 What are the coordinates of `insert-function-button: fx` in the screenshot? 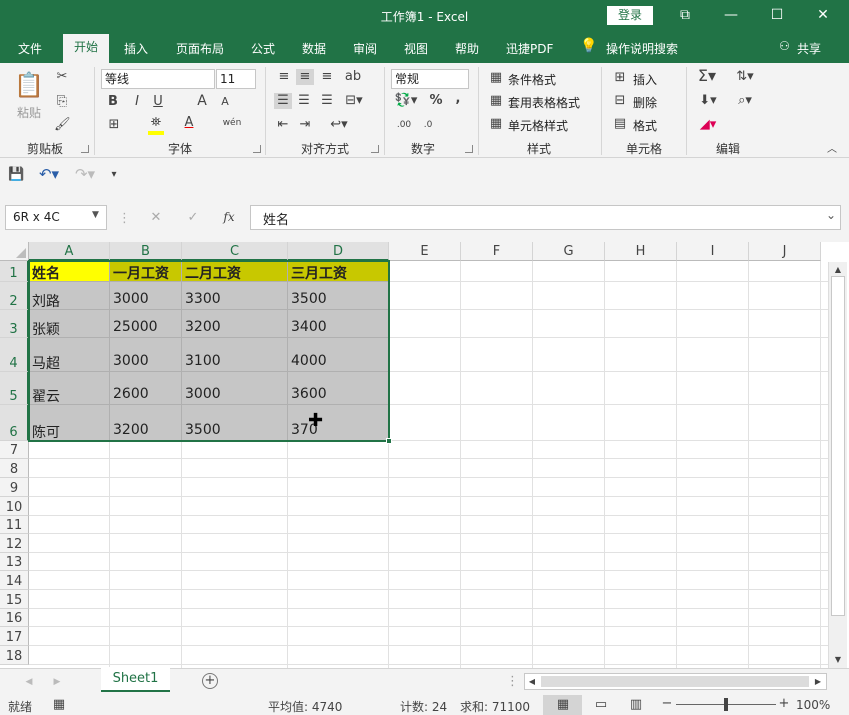 It's located at (229, 217).